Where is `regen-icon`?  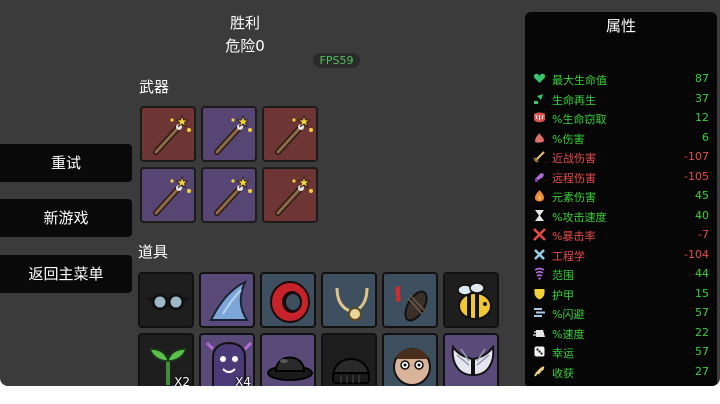
regen-icon is located at coordinates (539, 98).